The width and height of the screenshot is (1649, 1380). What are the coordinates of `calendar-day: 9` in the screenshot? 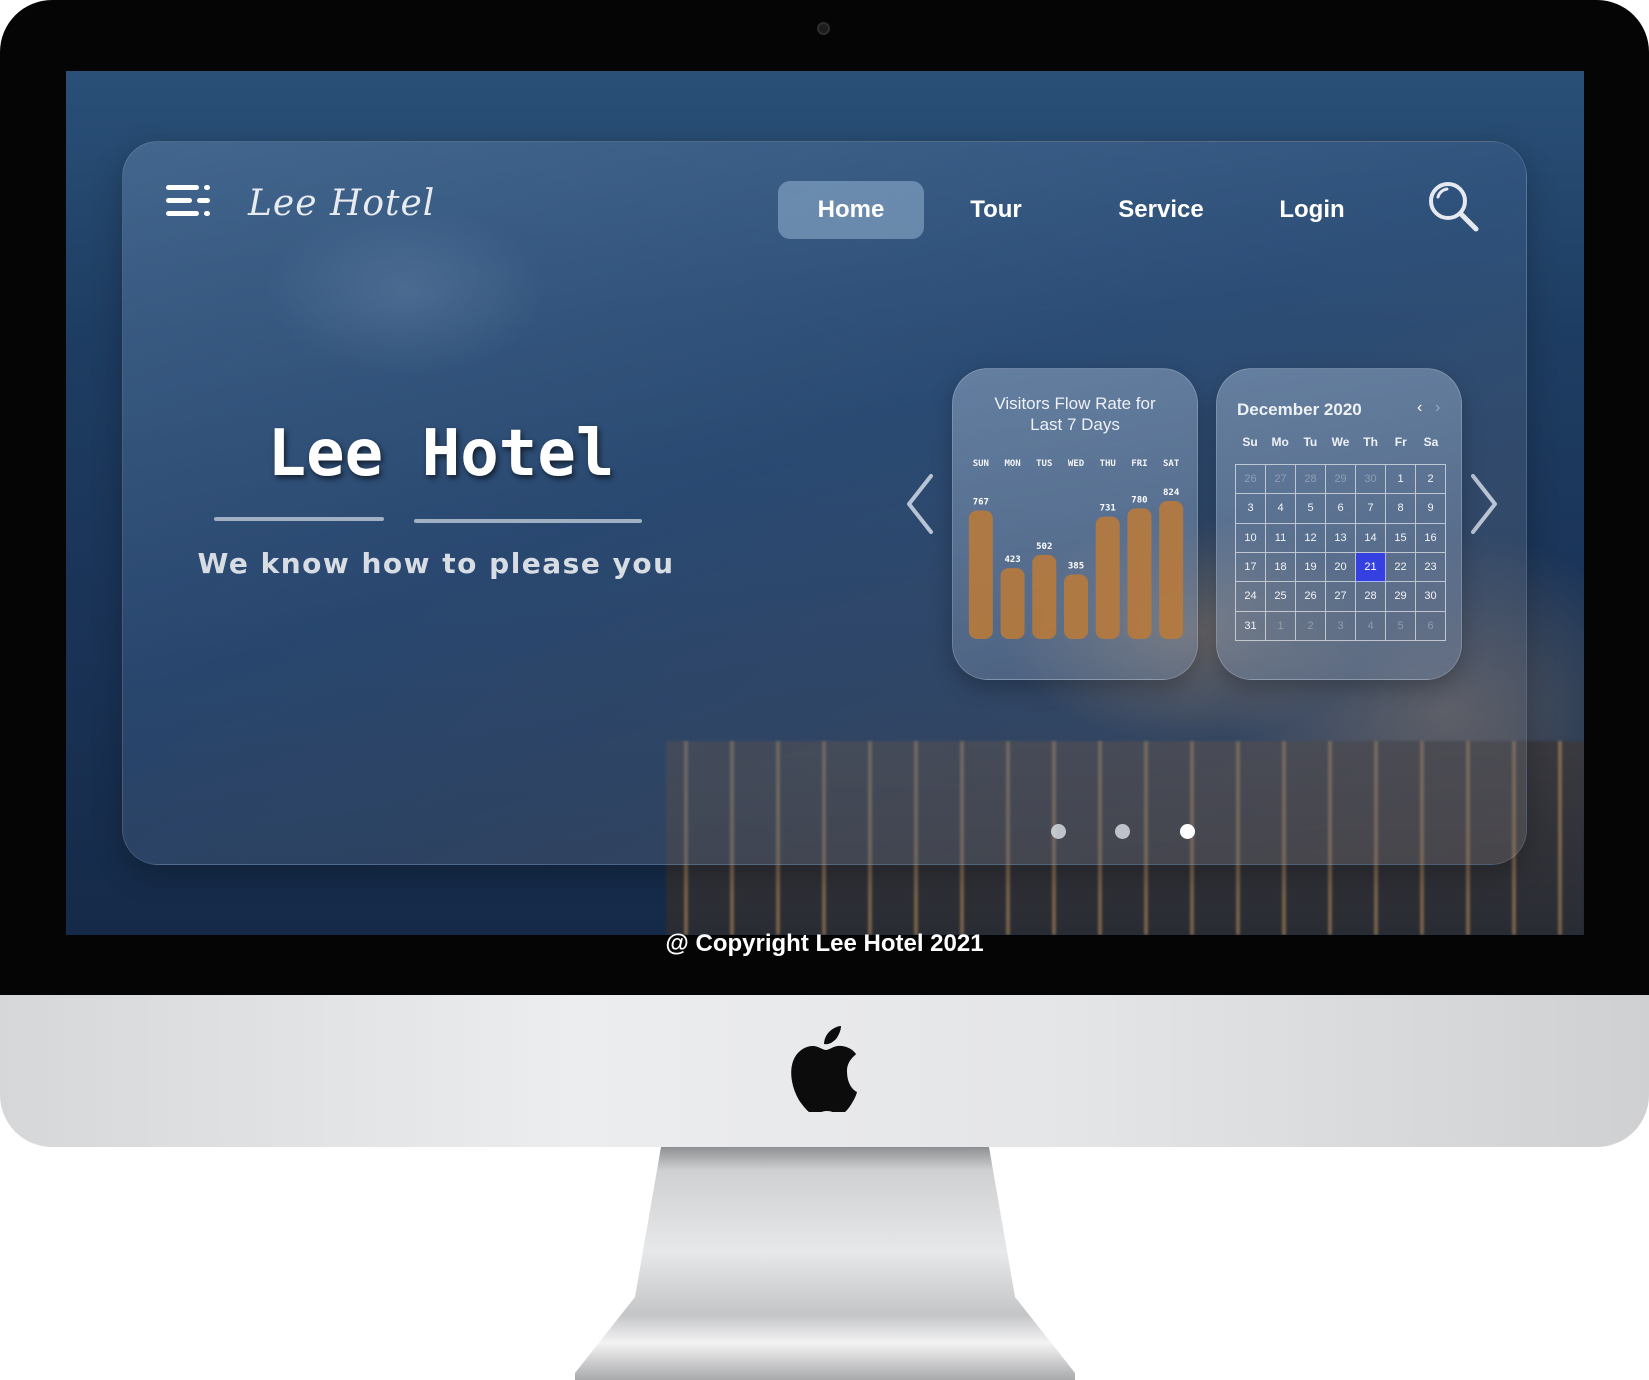 It's located at (1431, 509).